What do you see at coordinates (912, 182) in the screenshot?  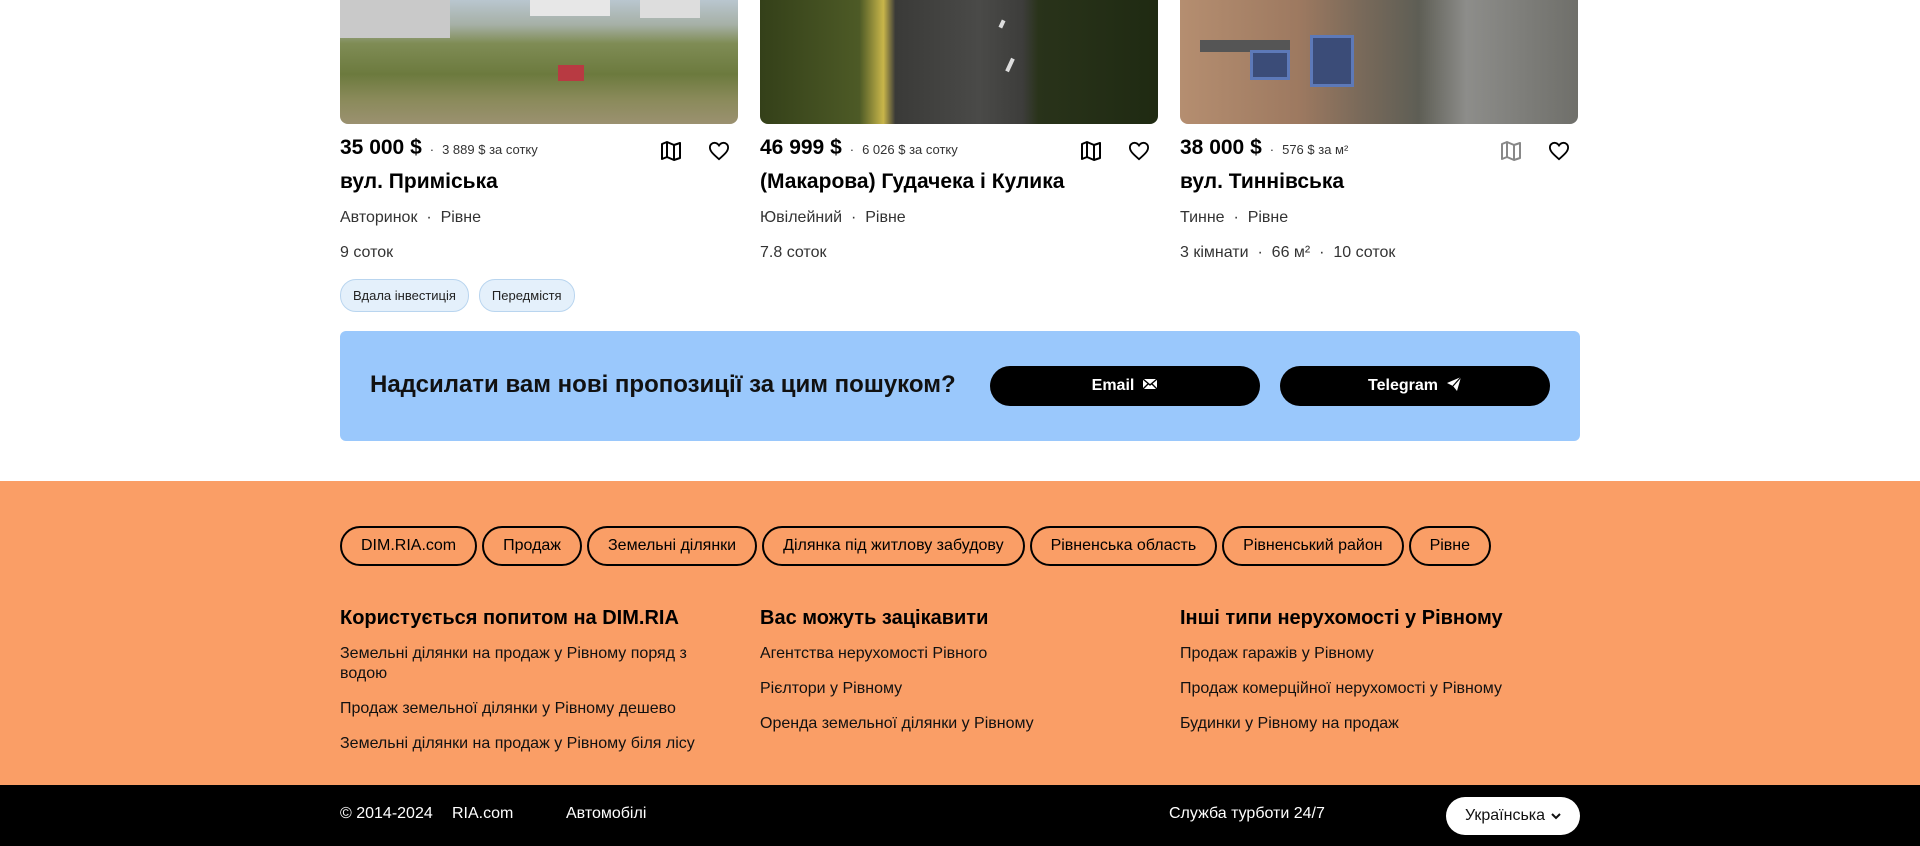 I see `listing-address: (Макарова) Гудачека і Кулика` at bounding box center [912, 182].